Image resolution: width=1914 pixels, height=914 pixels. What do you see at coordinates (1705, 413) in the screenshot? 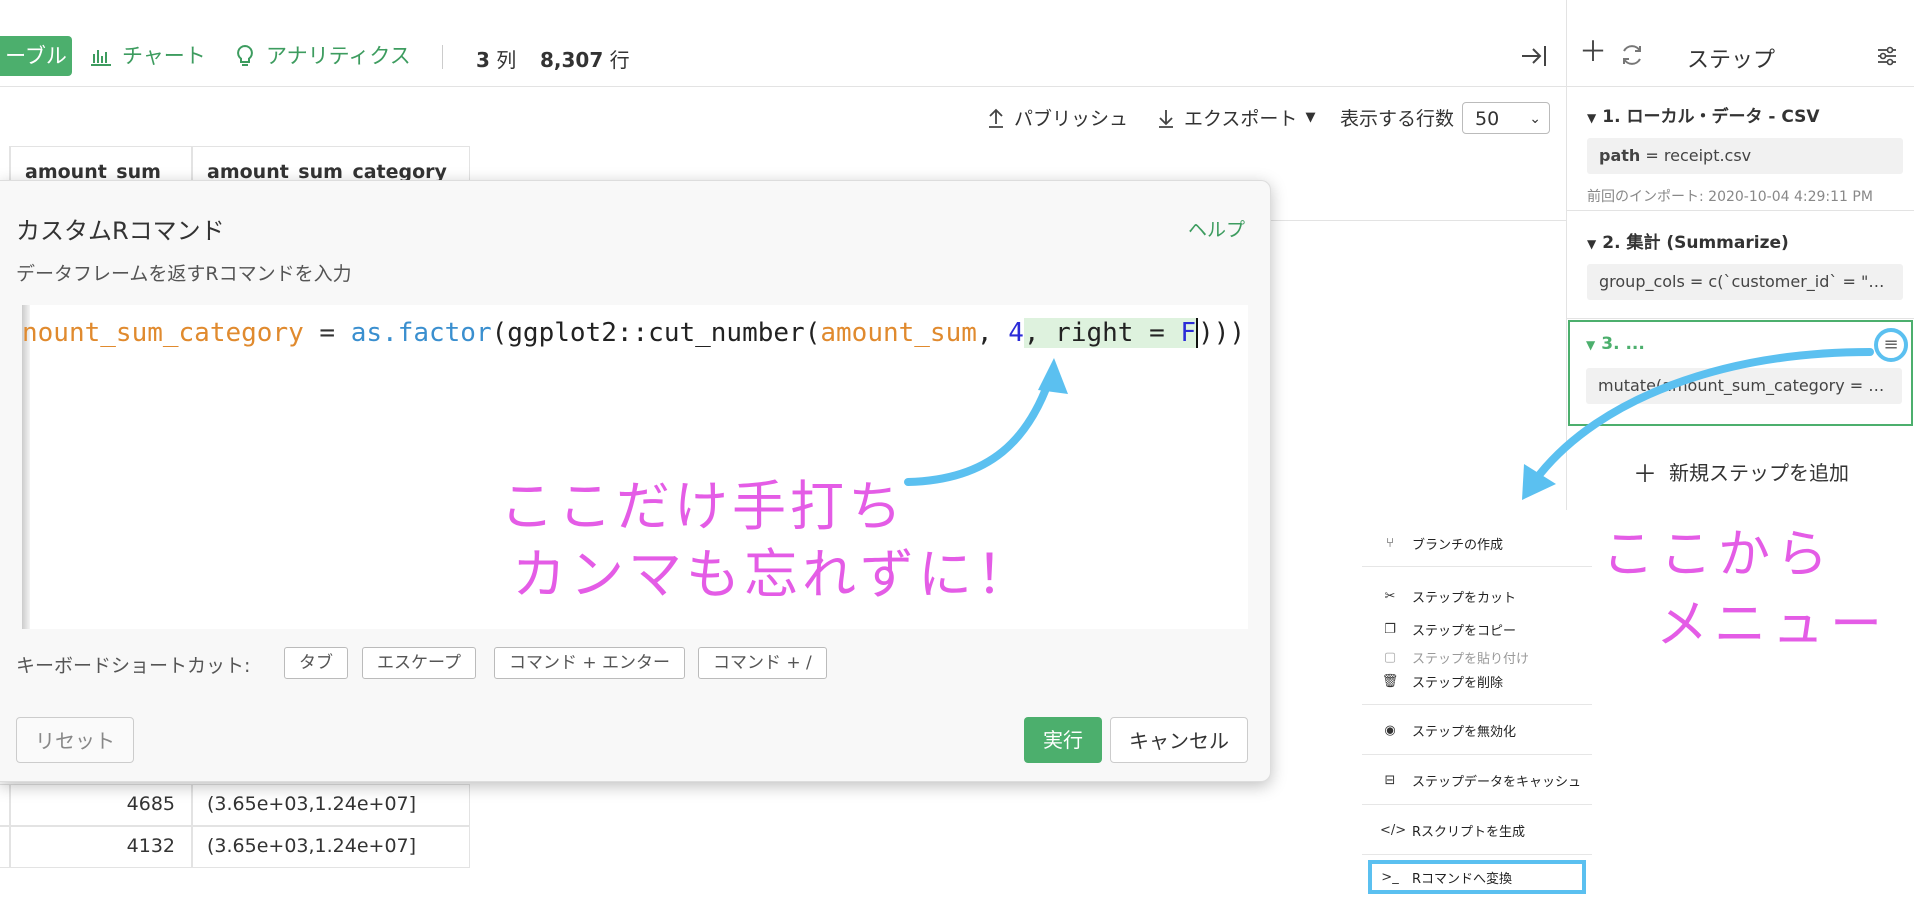
I see `arrow-to-menu` at bounding box center [1705, 413].